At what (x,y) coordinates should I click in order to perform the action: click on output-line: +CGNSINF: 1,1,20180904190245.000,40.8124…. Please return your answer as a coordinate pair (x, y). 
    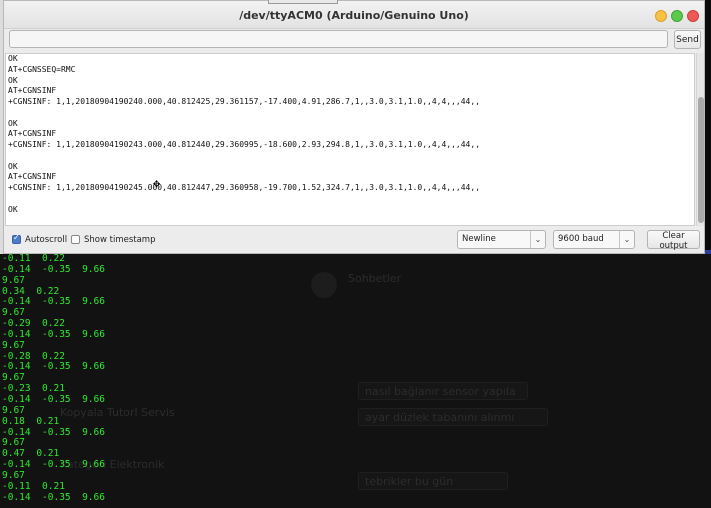
    Looking at the image, I should click on (244, 187).